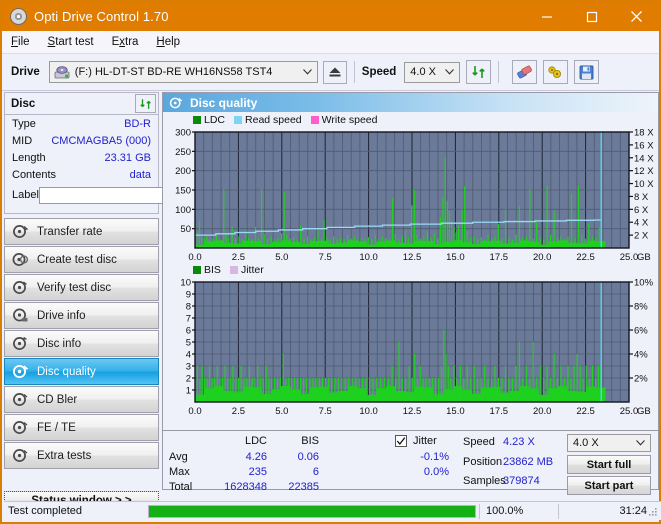 Image resolution: width=661 pixels, height=524 pixels. Describe the element at coordinates (81, 259) in the screenshot. I see `sidebar-item-create-test-disc: Create test disc` at that location.